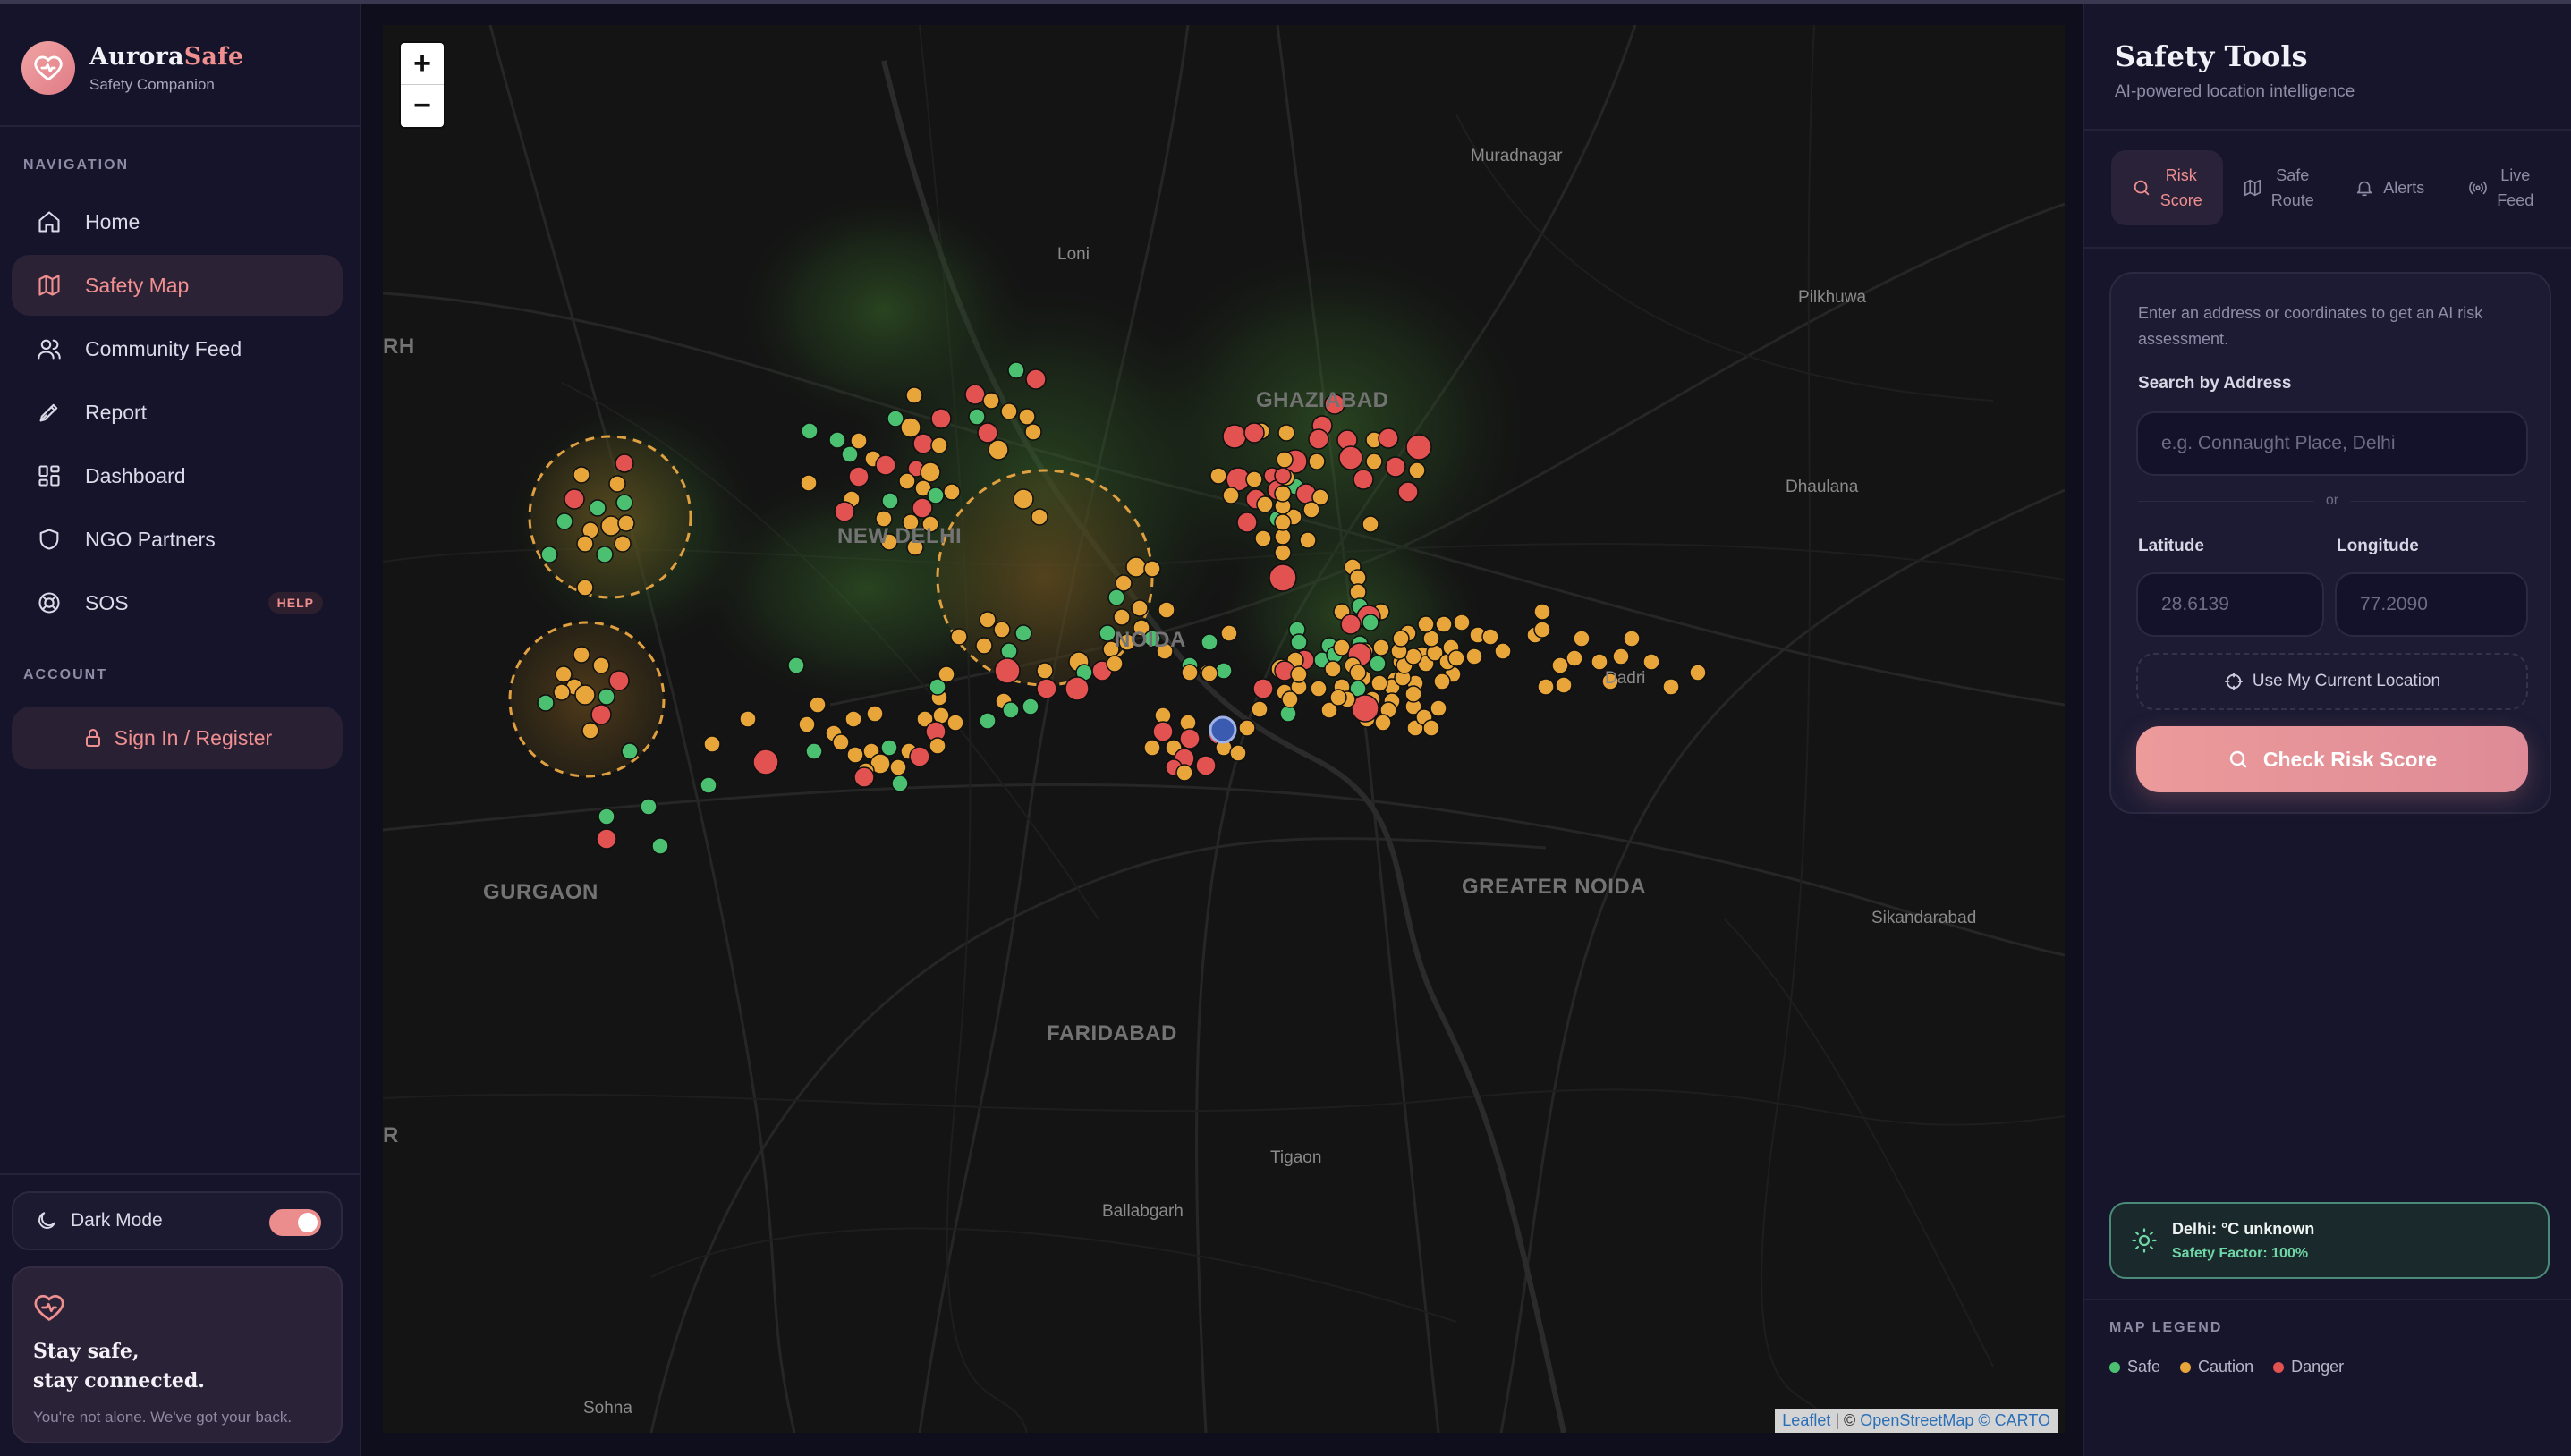  I want to click on nav-item-report: Report, so click(177, 412).